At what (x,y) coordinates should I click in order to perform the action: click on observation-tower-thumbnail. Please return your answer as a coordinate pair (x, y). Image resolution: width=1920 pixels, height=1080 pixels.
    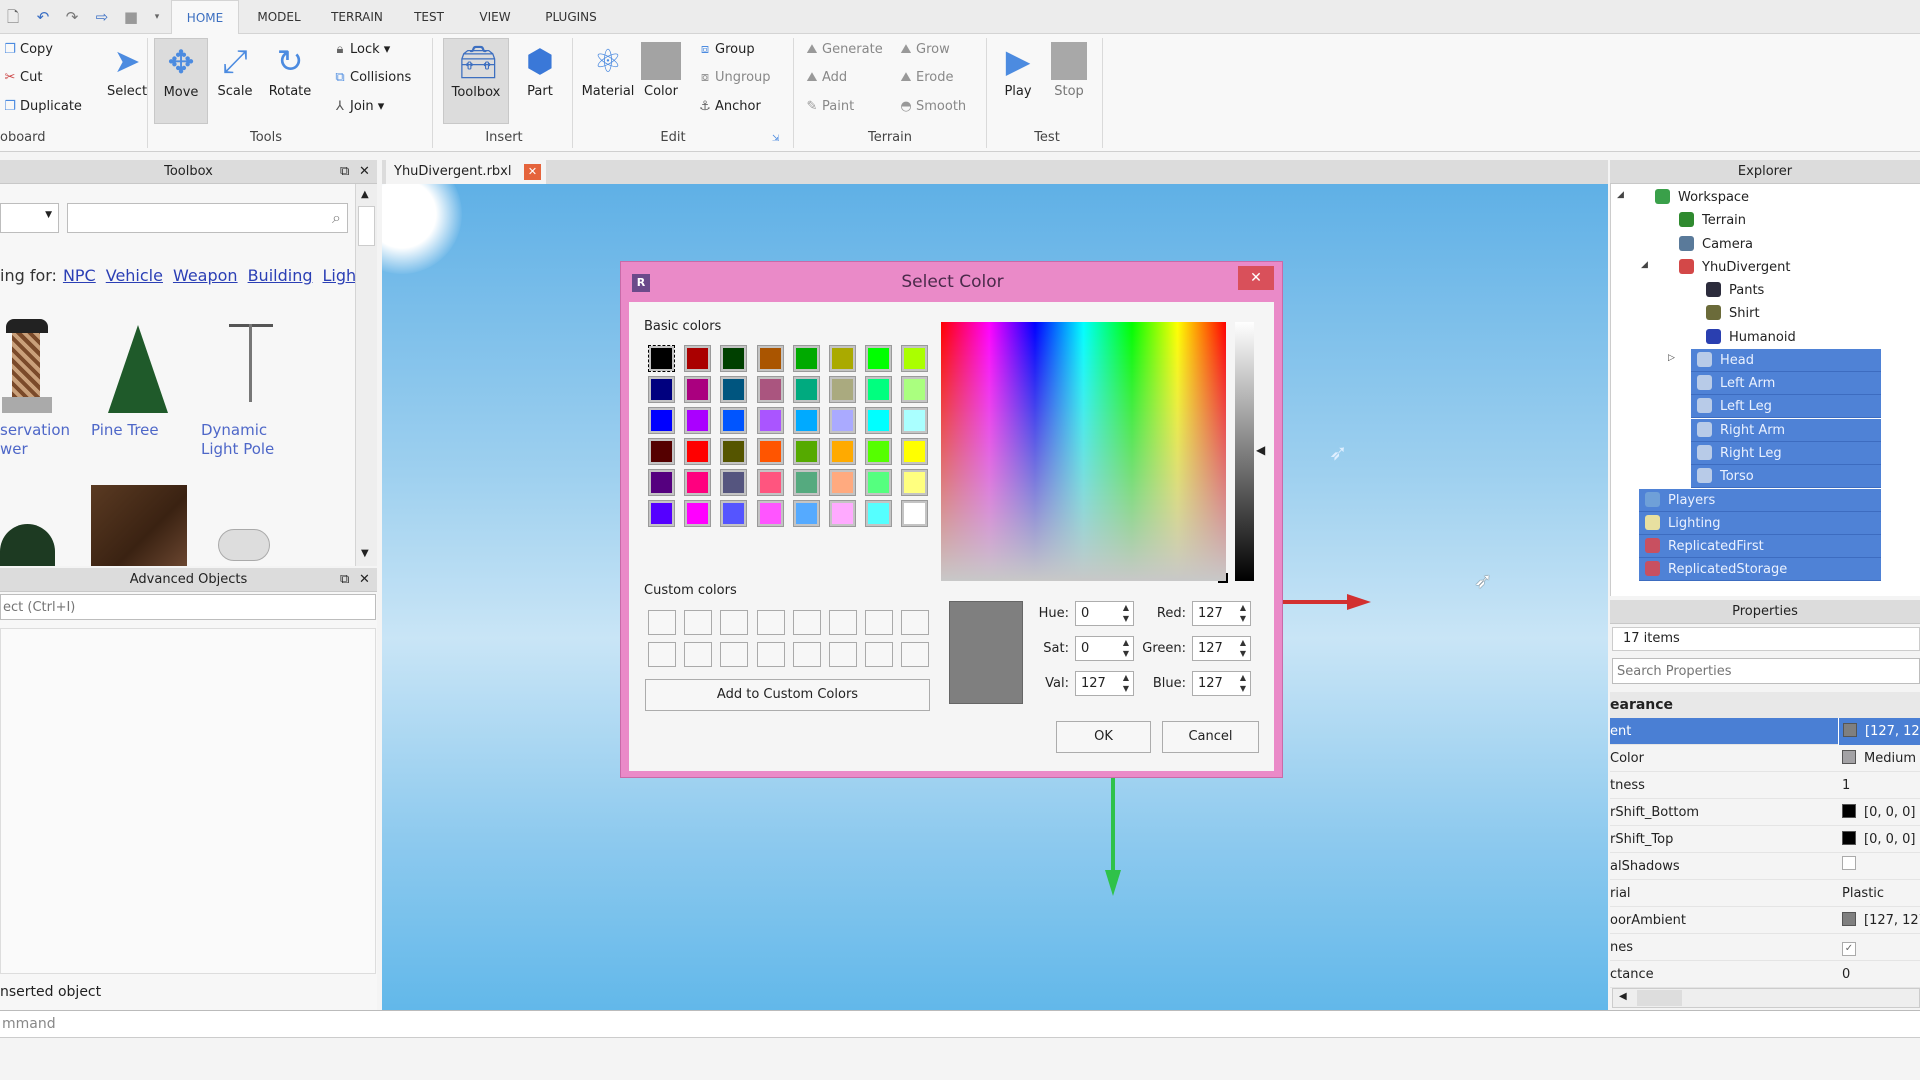
    Looking at the image, I should click on (27, 367).